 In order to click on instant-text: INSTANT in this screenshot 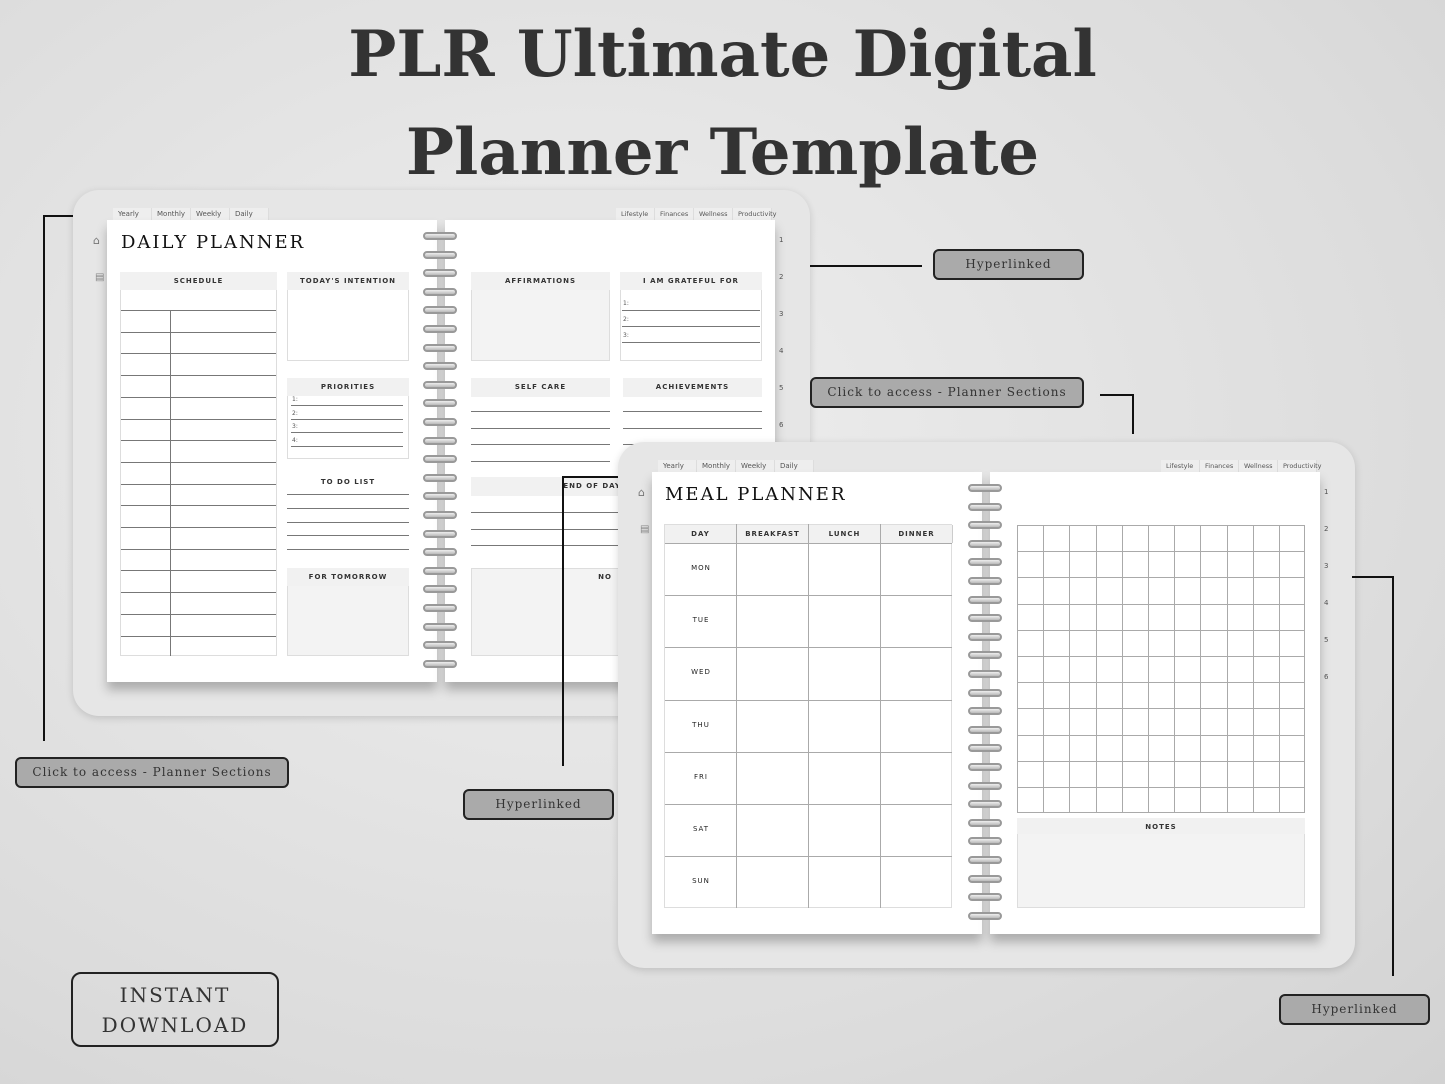, I will do `click(175, 995)`.